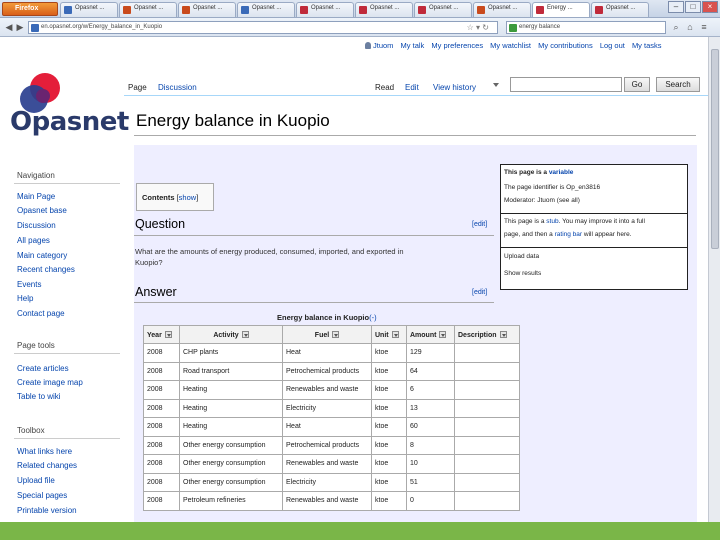 The image size is (720, 540). I want to click on tab-page: Page, so click(137, 88).